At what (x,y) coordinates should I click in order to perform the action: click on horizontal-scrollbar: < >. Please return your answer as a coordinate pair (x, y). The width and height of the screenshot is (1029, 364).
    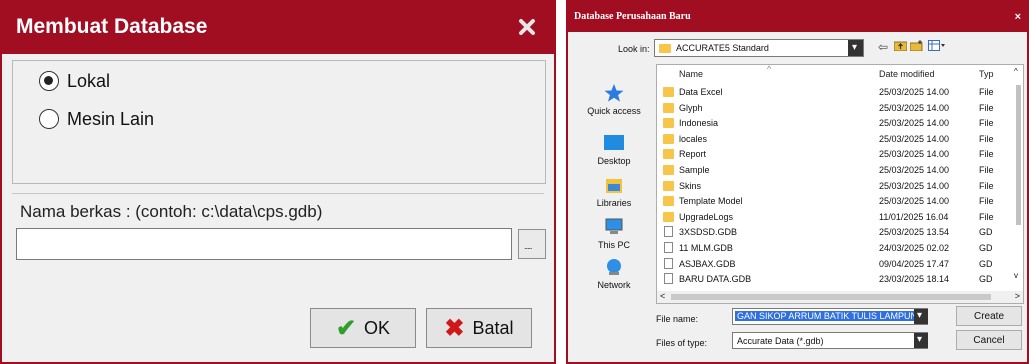
    Looking at the image, I should click on (840, 297).